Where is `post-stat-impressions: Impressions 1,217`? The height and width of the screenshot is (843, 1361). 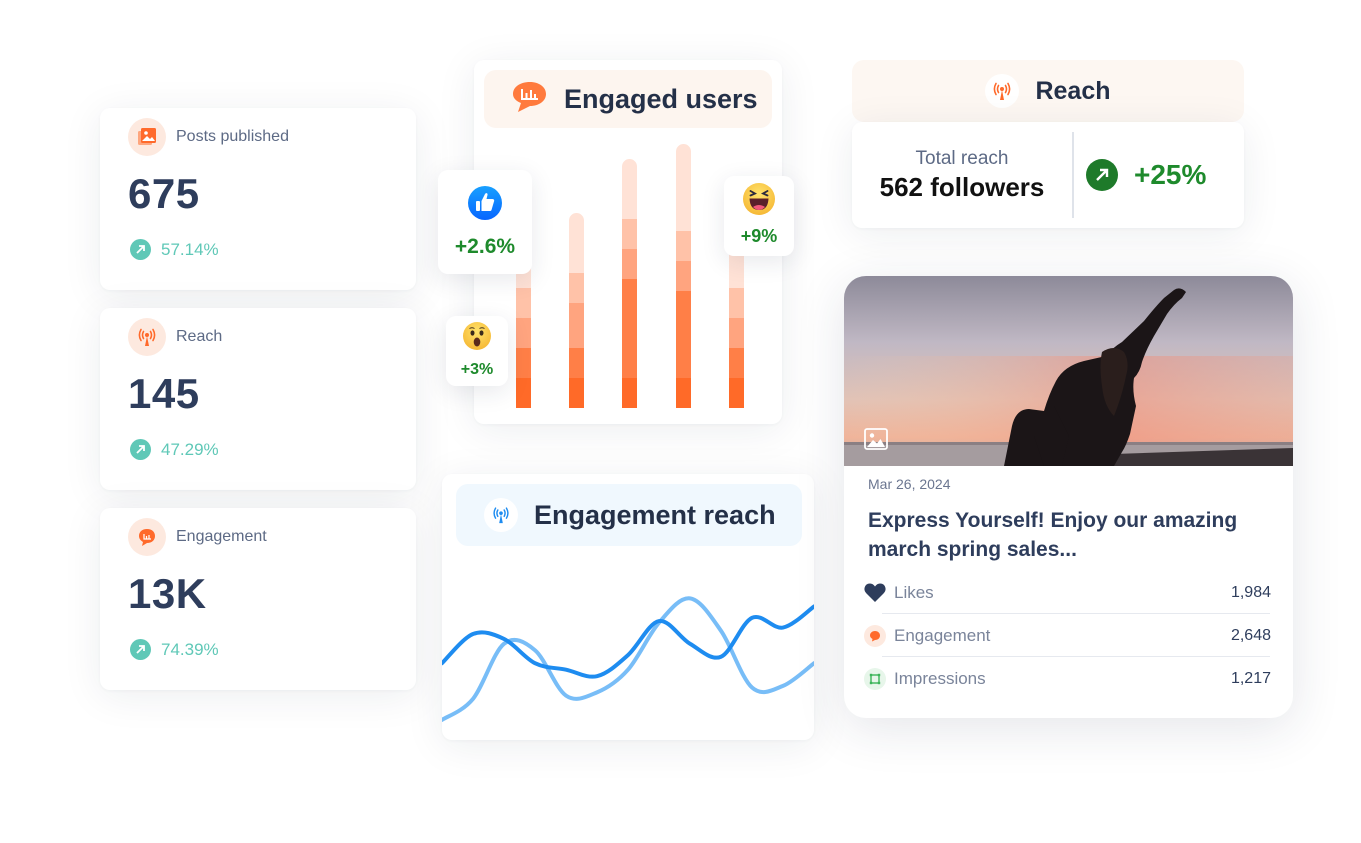
post-stat-impressions: Impressions 1,217 is located at coordinates (1067, 678).